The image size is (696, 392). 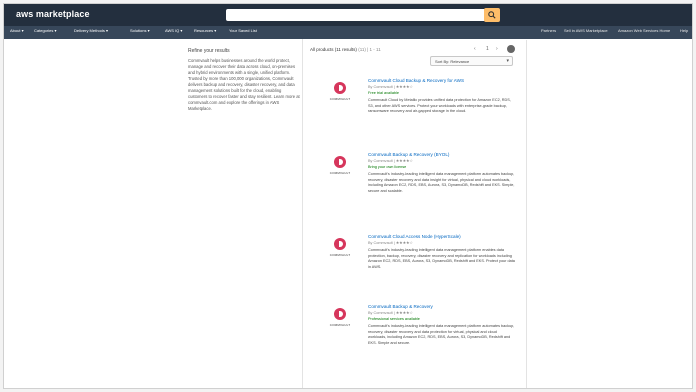 What do you see at coordinates (487, 49) in the screenshot?
I see `pager-page-number: 1` at bounding box center [487, 49].